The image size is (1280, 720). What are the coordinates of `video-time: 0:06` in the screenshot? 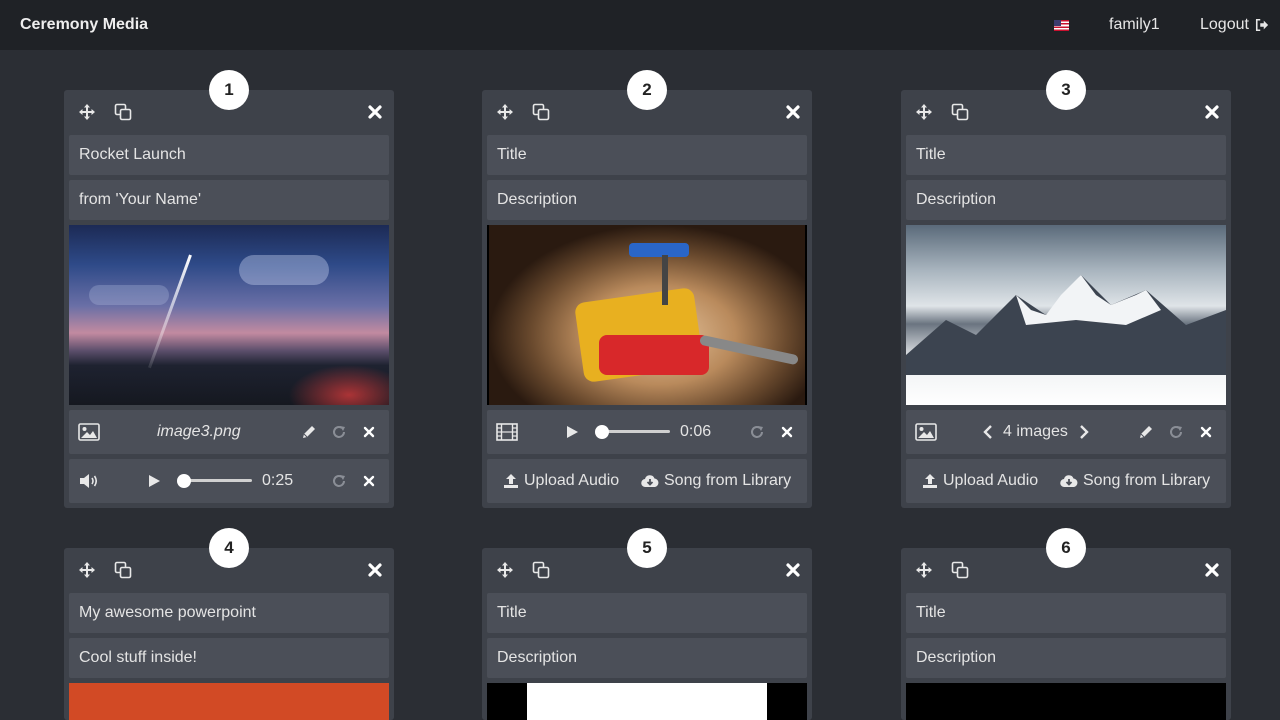 It's located at (696, 431).